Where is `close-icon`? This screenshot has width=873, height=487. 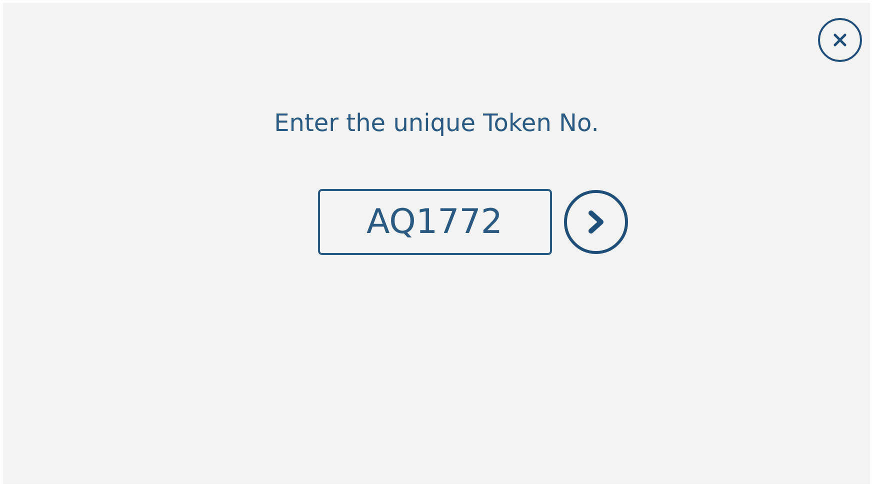
close-icon is located at coordinates (840, 40).